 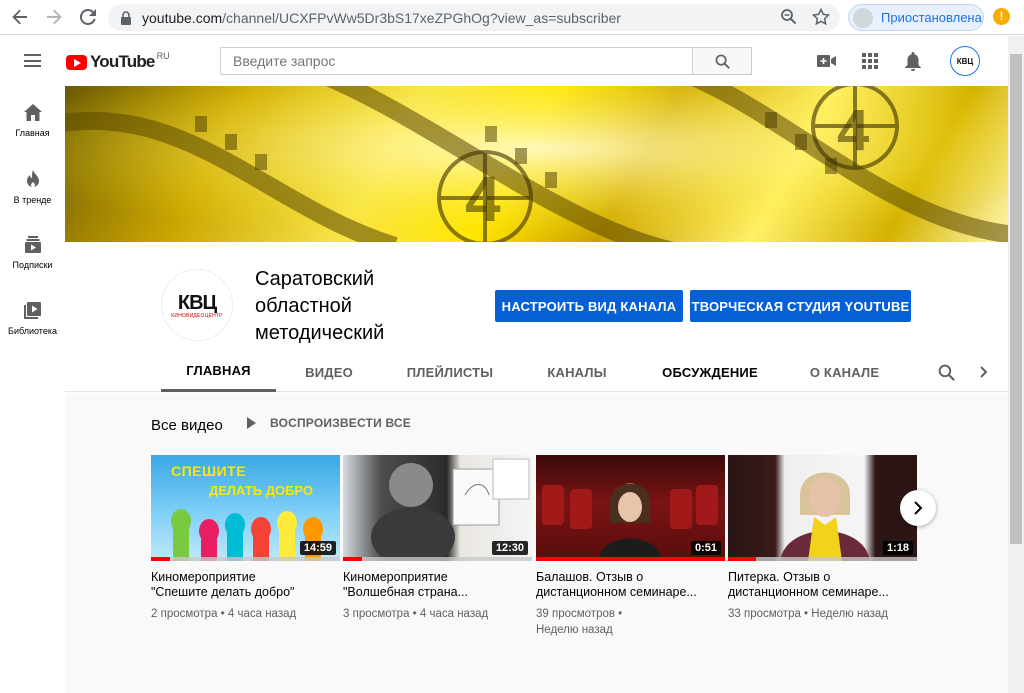 I want to click on tab-about: О КАНАЛЕ, so click(x=844, y=372).